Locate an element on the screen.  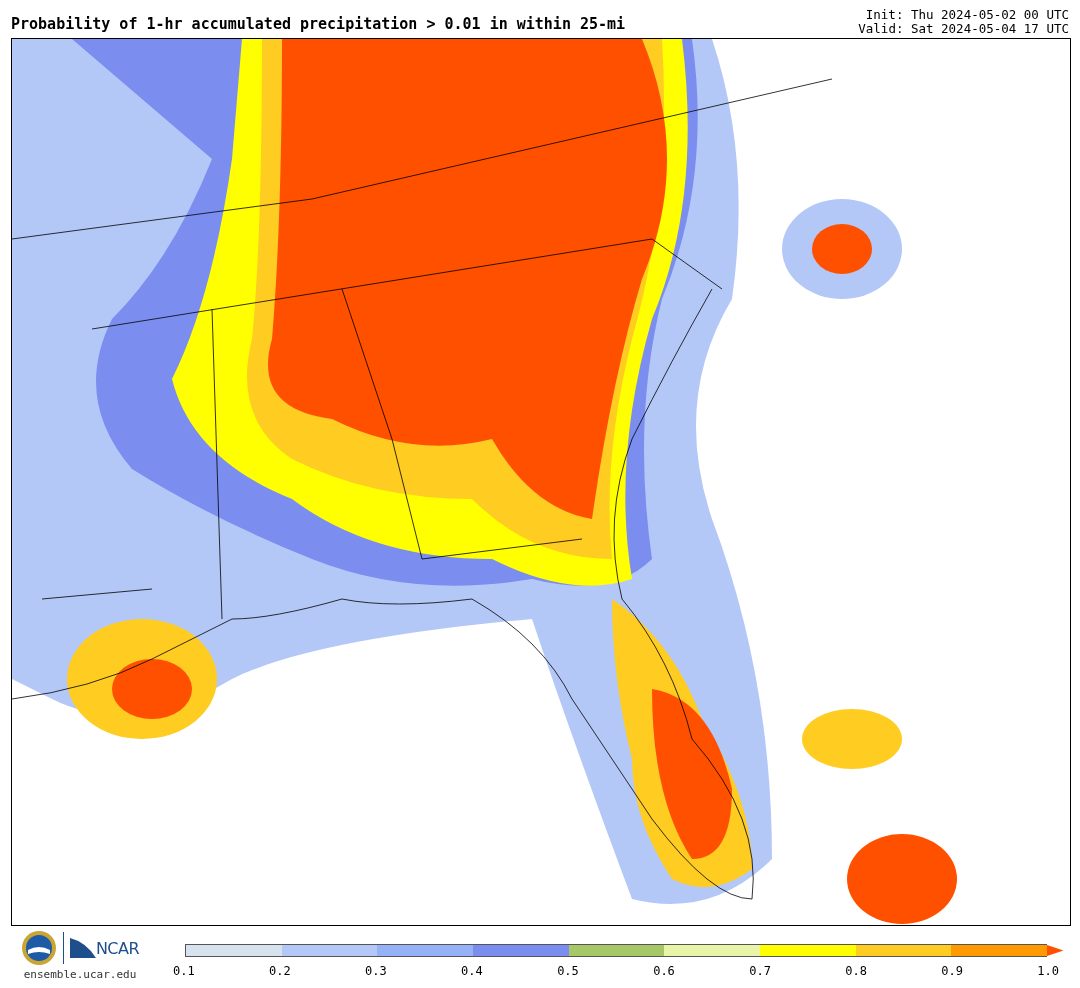
tick-label: 0.5 is located at coordinates (568, 971).